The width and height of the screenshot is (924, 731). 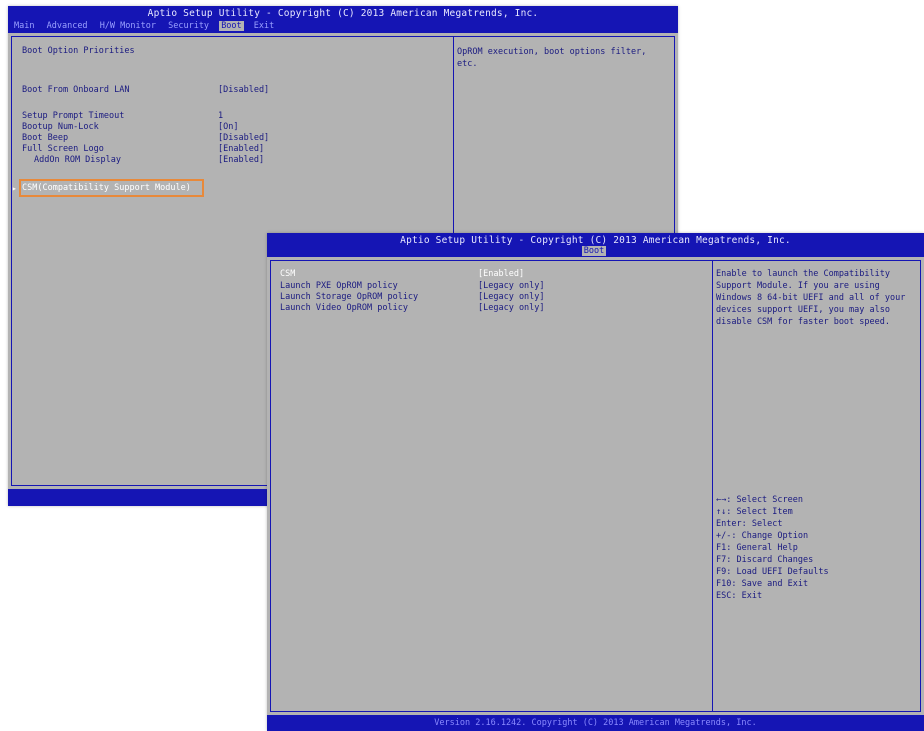 I want to click on tab-hw-monitor: H/W Monitor, so click(x=128, y=26).